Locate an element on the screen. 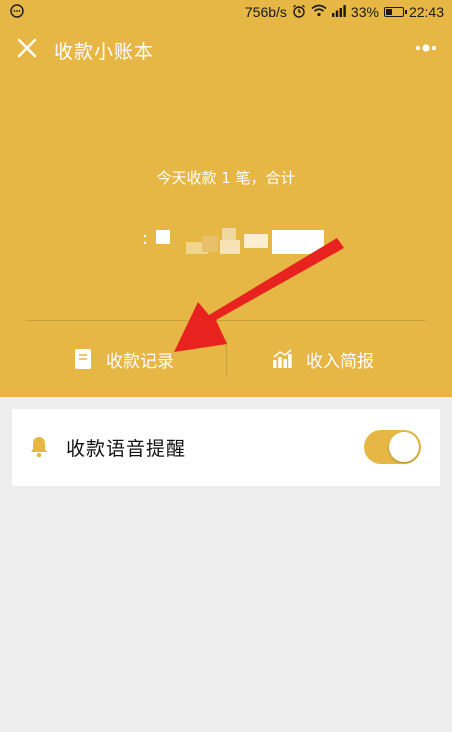  voice-alert-setting: 收款语音提醒 is located at coordinates (226, 447).